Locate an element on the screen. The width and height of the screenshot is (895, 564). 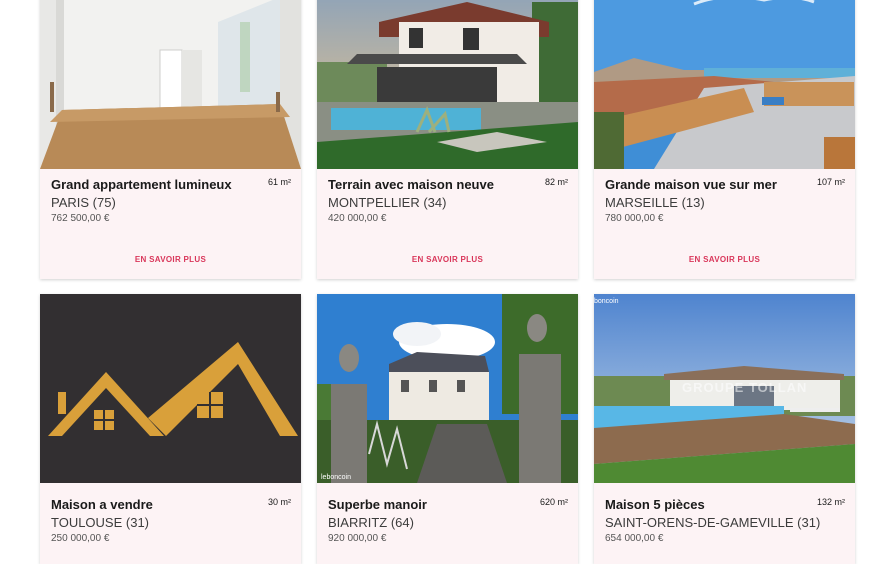
listing-title: Grande maison vue sur mer is located at coordinates (691, 184).